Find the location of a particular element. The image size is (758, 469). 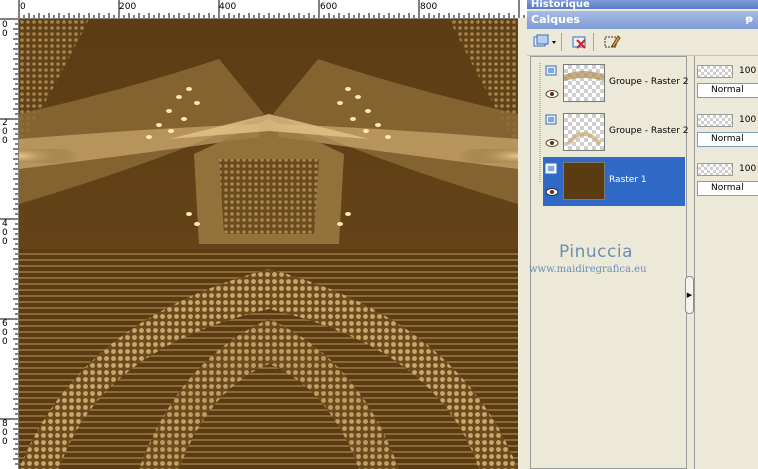

watermark-title: Pinuccia is located at coordinates (596, 252).